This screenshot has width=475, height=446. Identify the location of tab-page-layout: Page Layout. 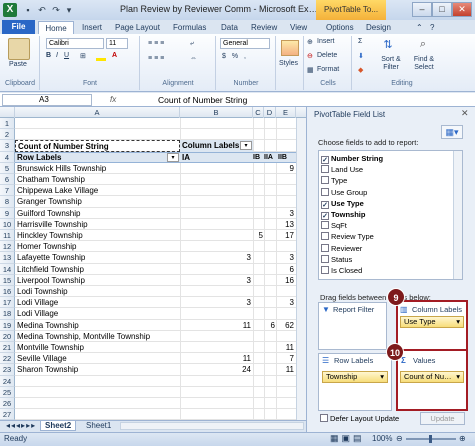
(137, 27).